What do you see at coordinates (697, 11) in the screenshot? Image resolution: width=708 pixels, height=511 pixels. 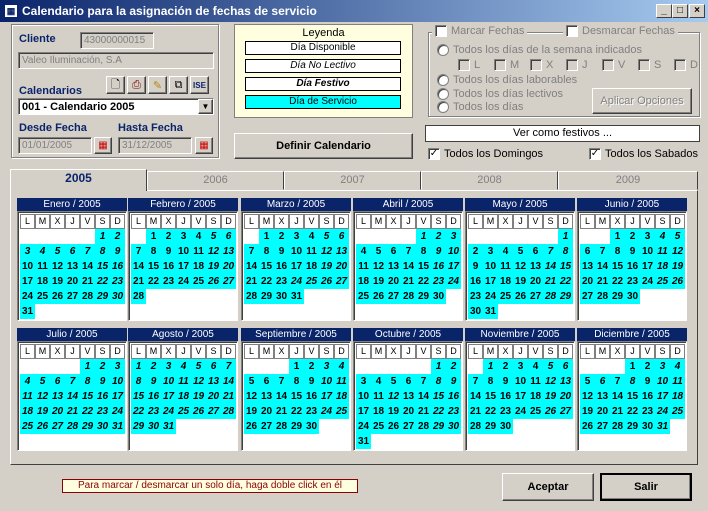 I see `close-button: ×` at bounding box center [697, 11].